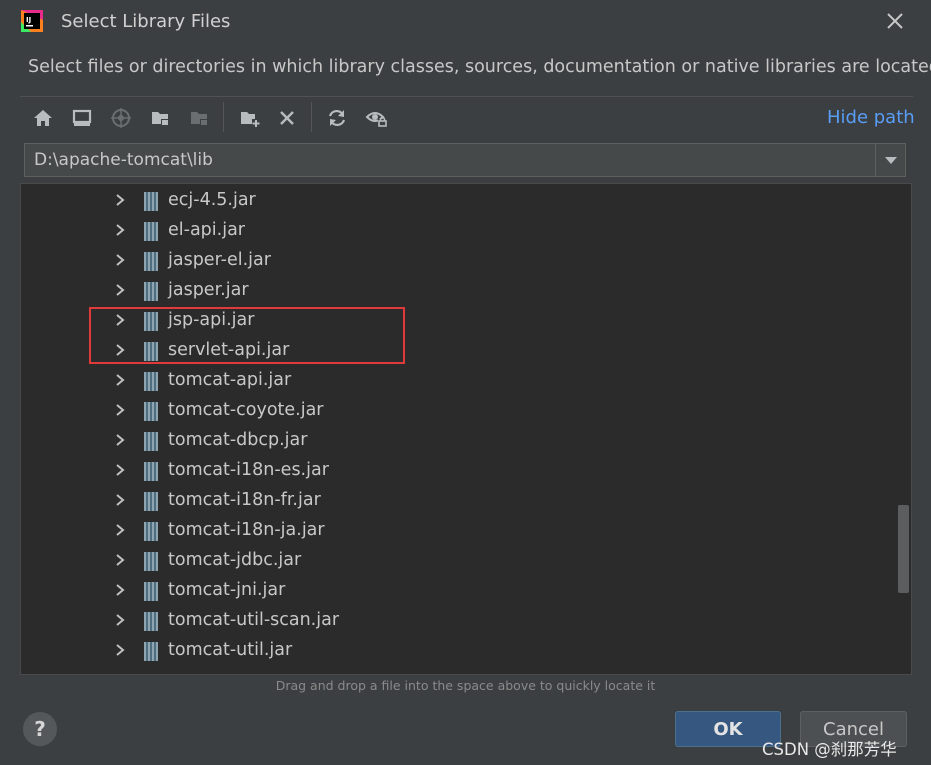 This screenshot has width=931, height=765. I want to click on refresh-icon, so click(337, 118).